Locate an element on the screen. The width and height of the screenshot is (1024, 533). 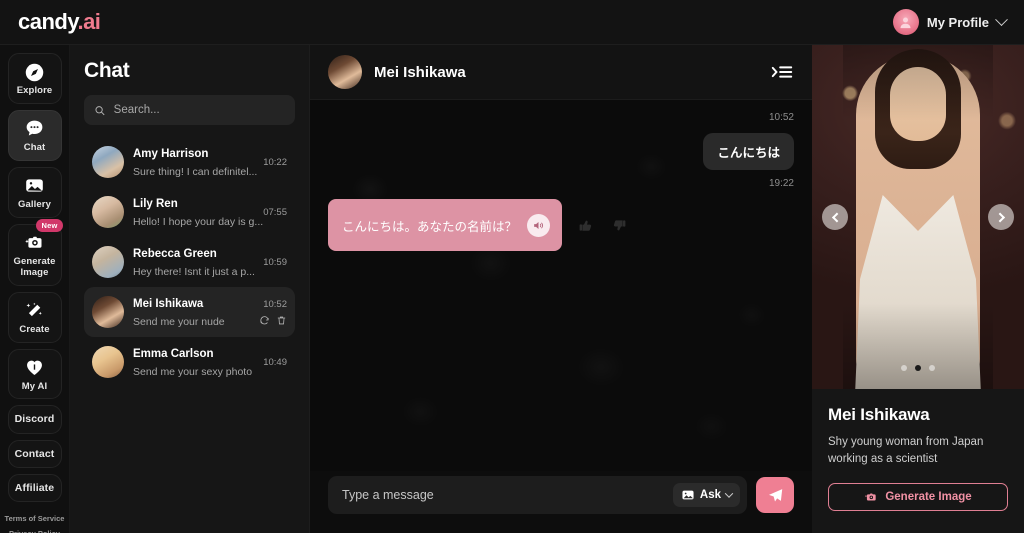
sidebar-item-chat: Chat is located at coordinates (34, 135).